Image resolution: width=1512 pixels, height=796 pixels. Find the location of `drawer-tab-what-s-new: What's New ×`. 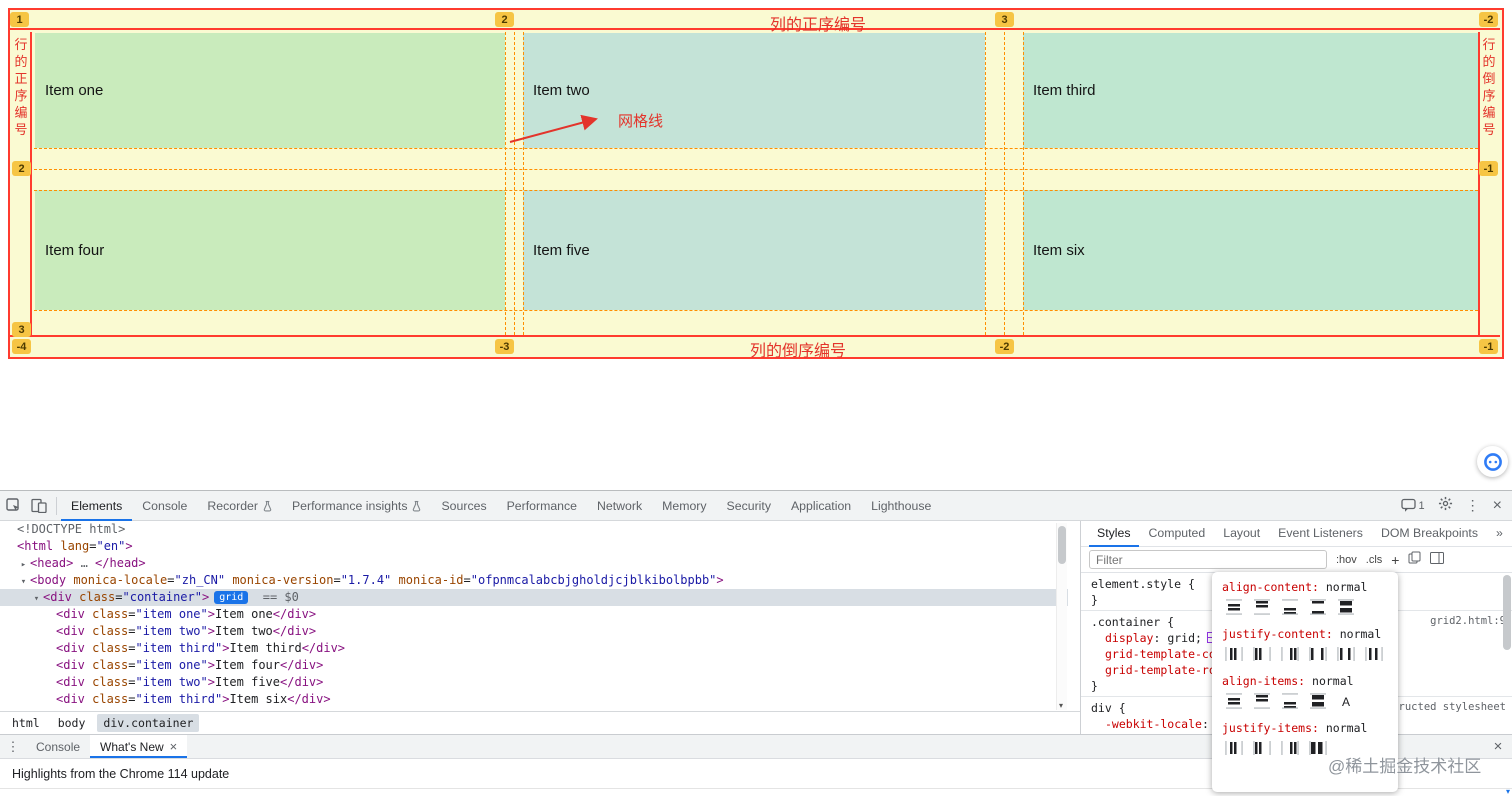

drawer-tab-what-s-new: What's New × is located at coordinates (139, 746).